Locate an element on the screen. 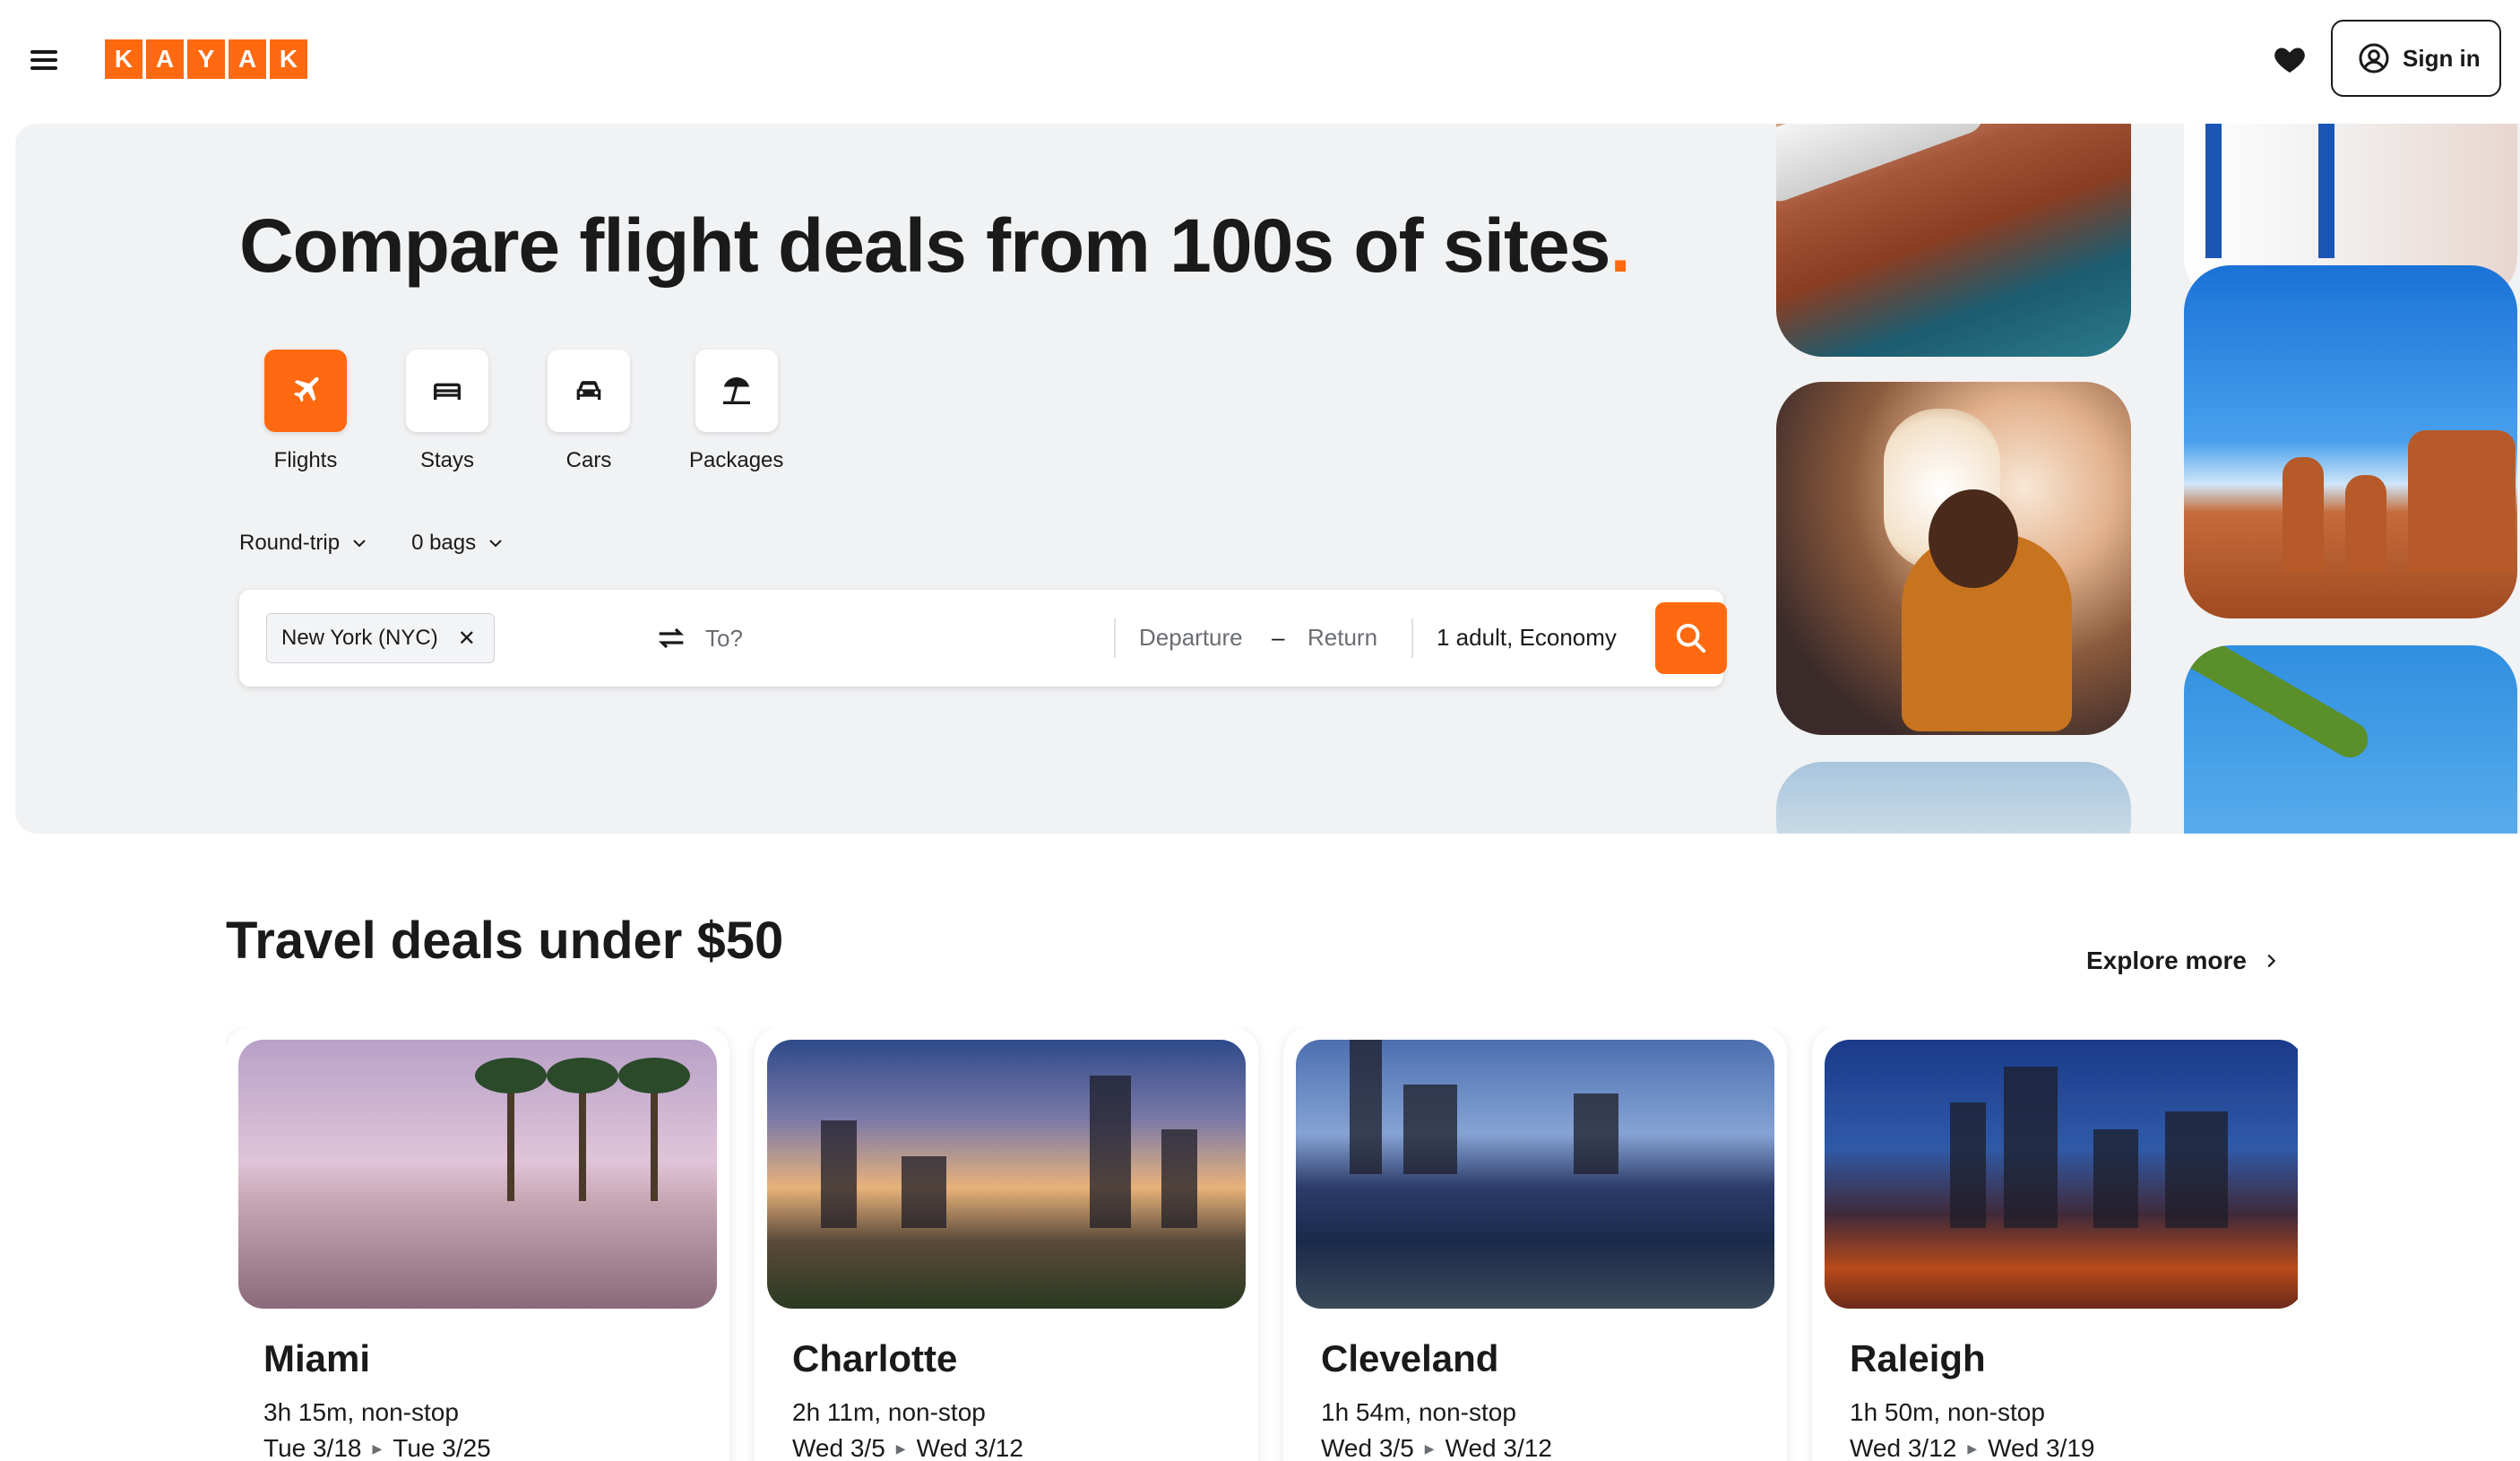  sign-in-button: Sign in is located at coordinates (2416, 58).